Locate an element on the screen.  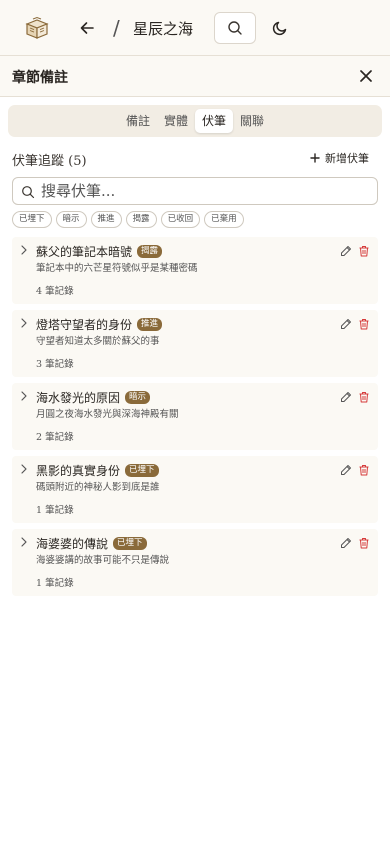
record-count: 2 筆記錄 is located at coordinates (55, 437).